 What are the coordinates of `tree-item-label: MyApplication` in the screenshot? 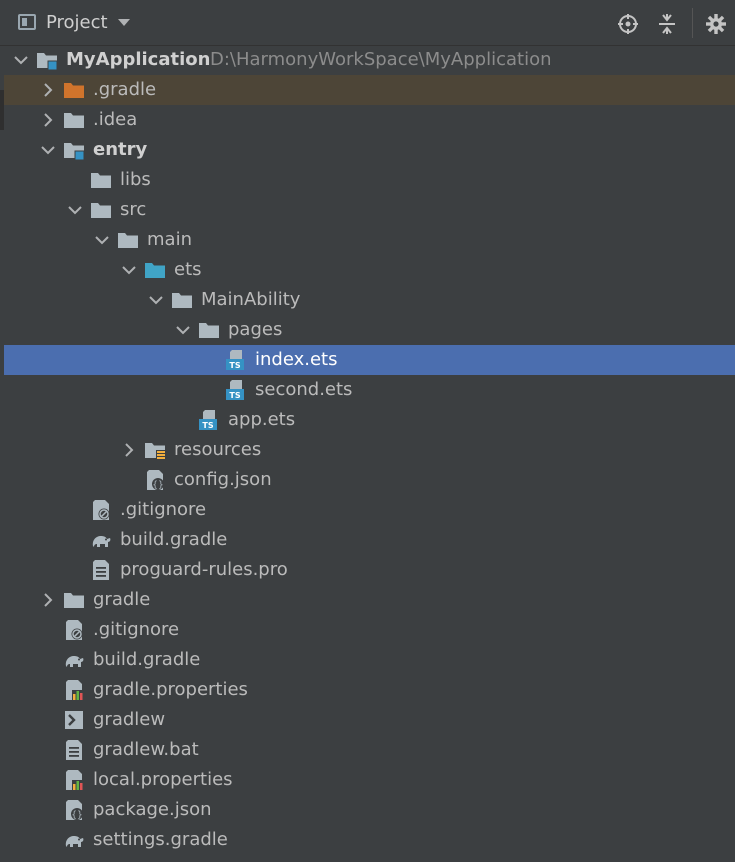 It's located at (138, 59).